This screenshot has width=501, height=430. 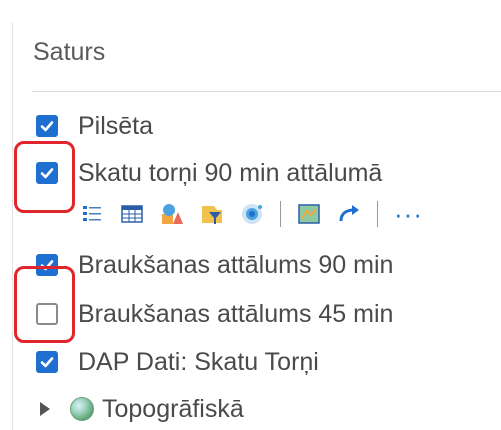 I want to click on more-options-icon: ···, so click(x=408, y=214).